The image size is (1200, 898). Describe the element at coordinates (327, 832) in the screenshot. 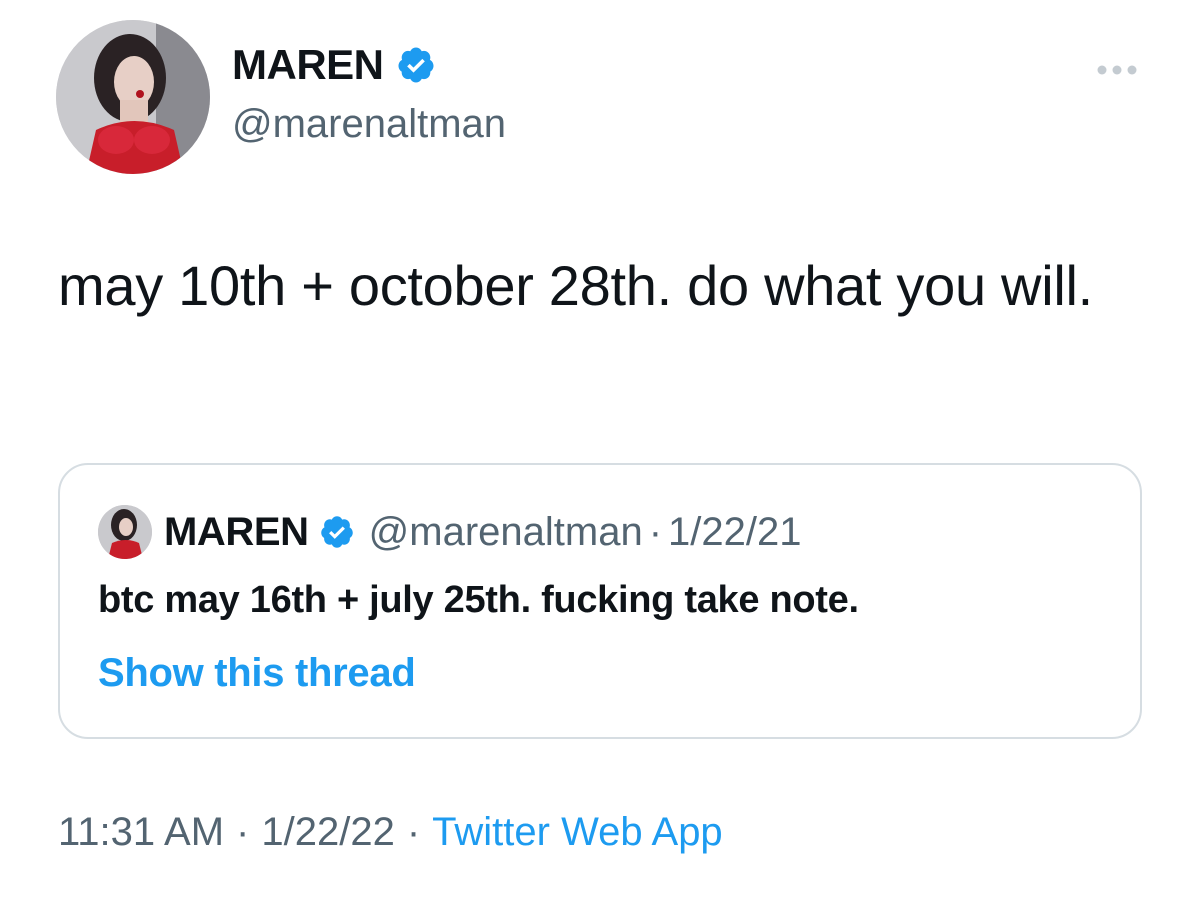

I see `tweet-date: 1/22/22` at that location.